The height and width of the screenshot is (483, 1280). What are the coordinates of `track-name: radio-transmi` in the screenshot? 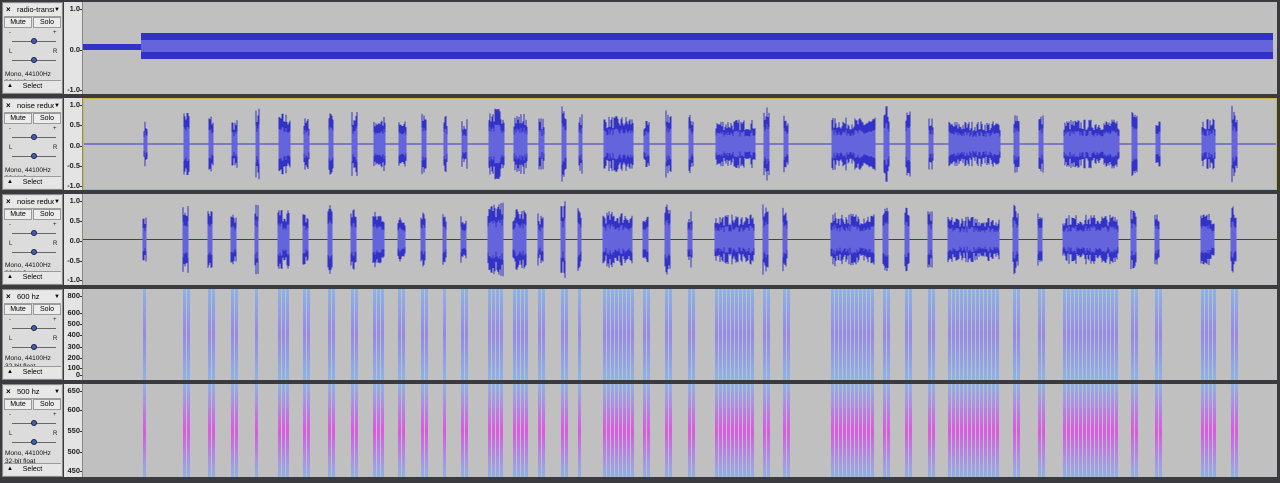 It's located at (35, 9).